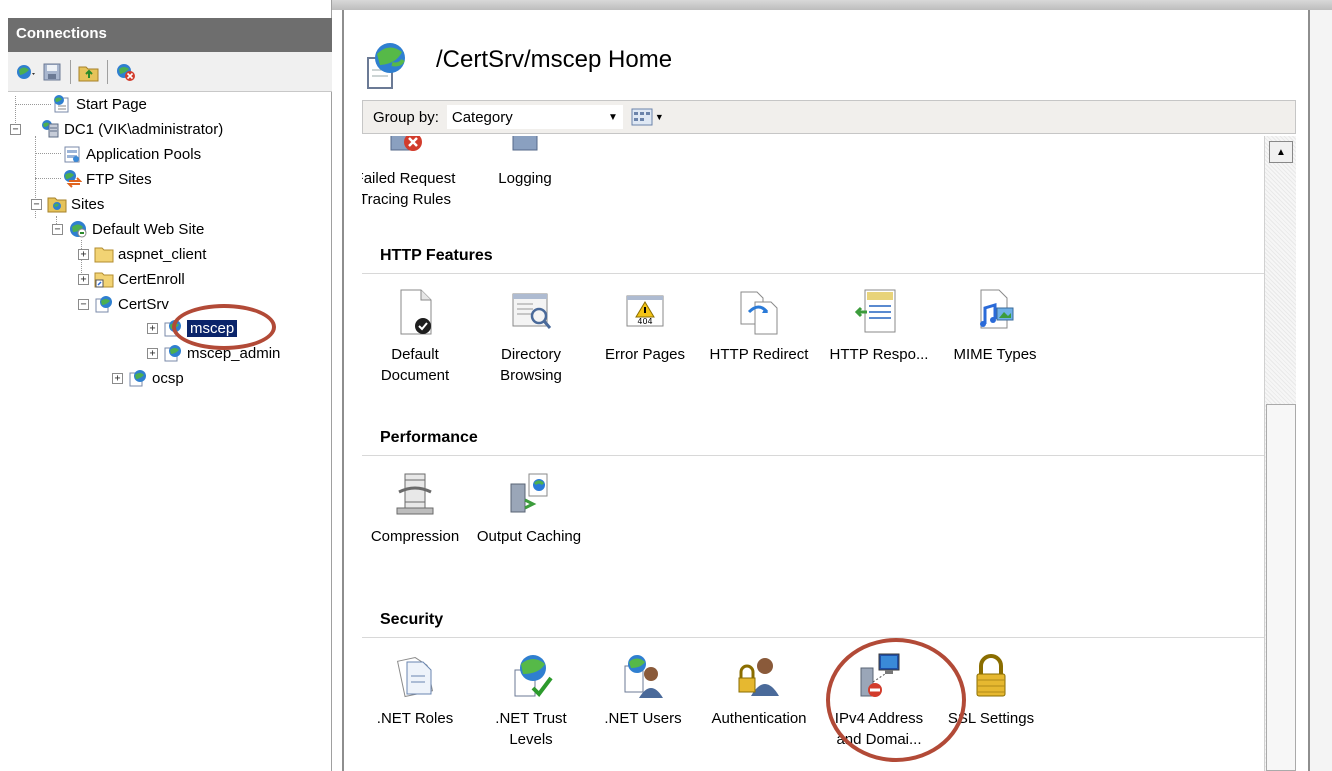 The width and height of the screenshot is (1332, 771). I want to click on group-by-bar: Group by: Category ▼ ▼, so click(829, 117).